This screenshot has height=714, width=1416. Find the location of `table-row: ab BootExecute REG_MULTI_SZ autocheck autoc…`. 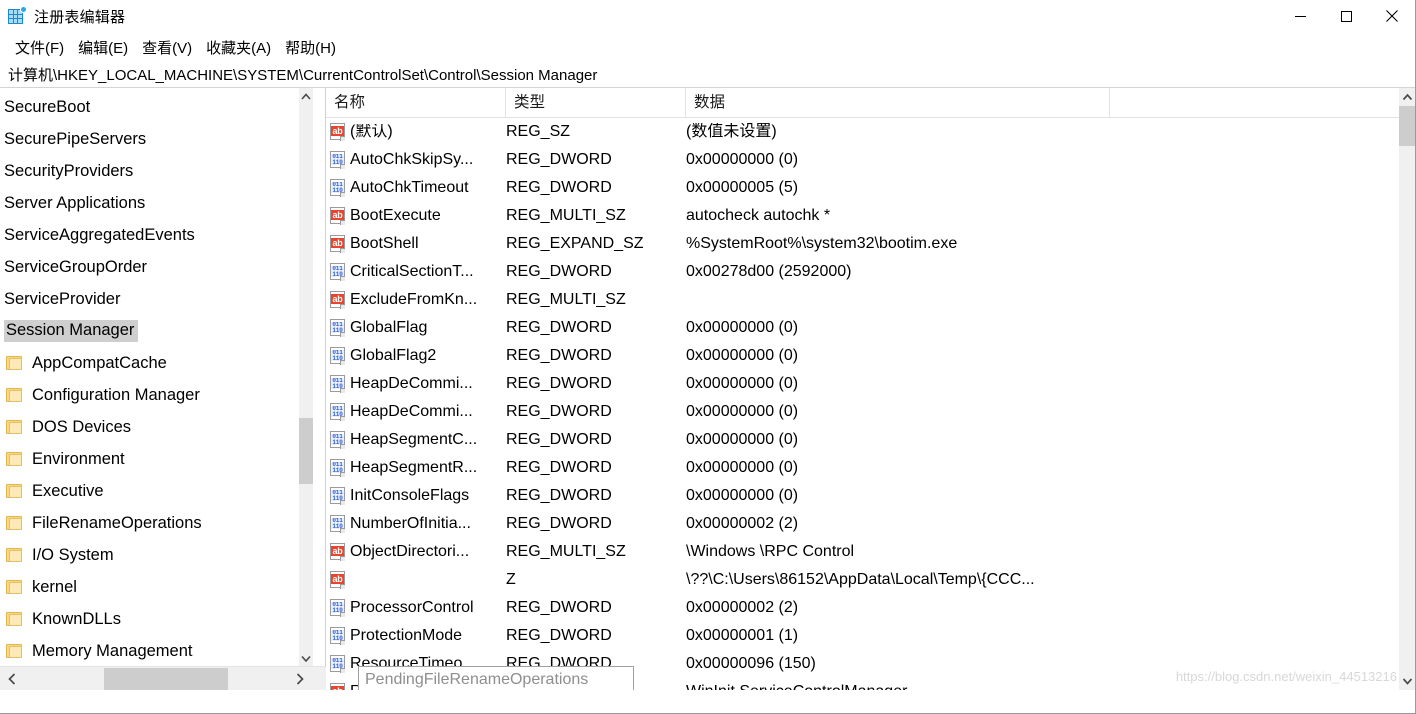

table-row: ab BootExecute REG_MULTI_SZ autocheck autoc… is located at coordinates (870, 216).